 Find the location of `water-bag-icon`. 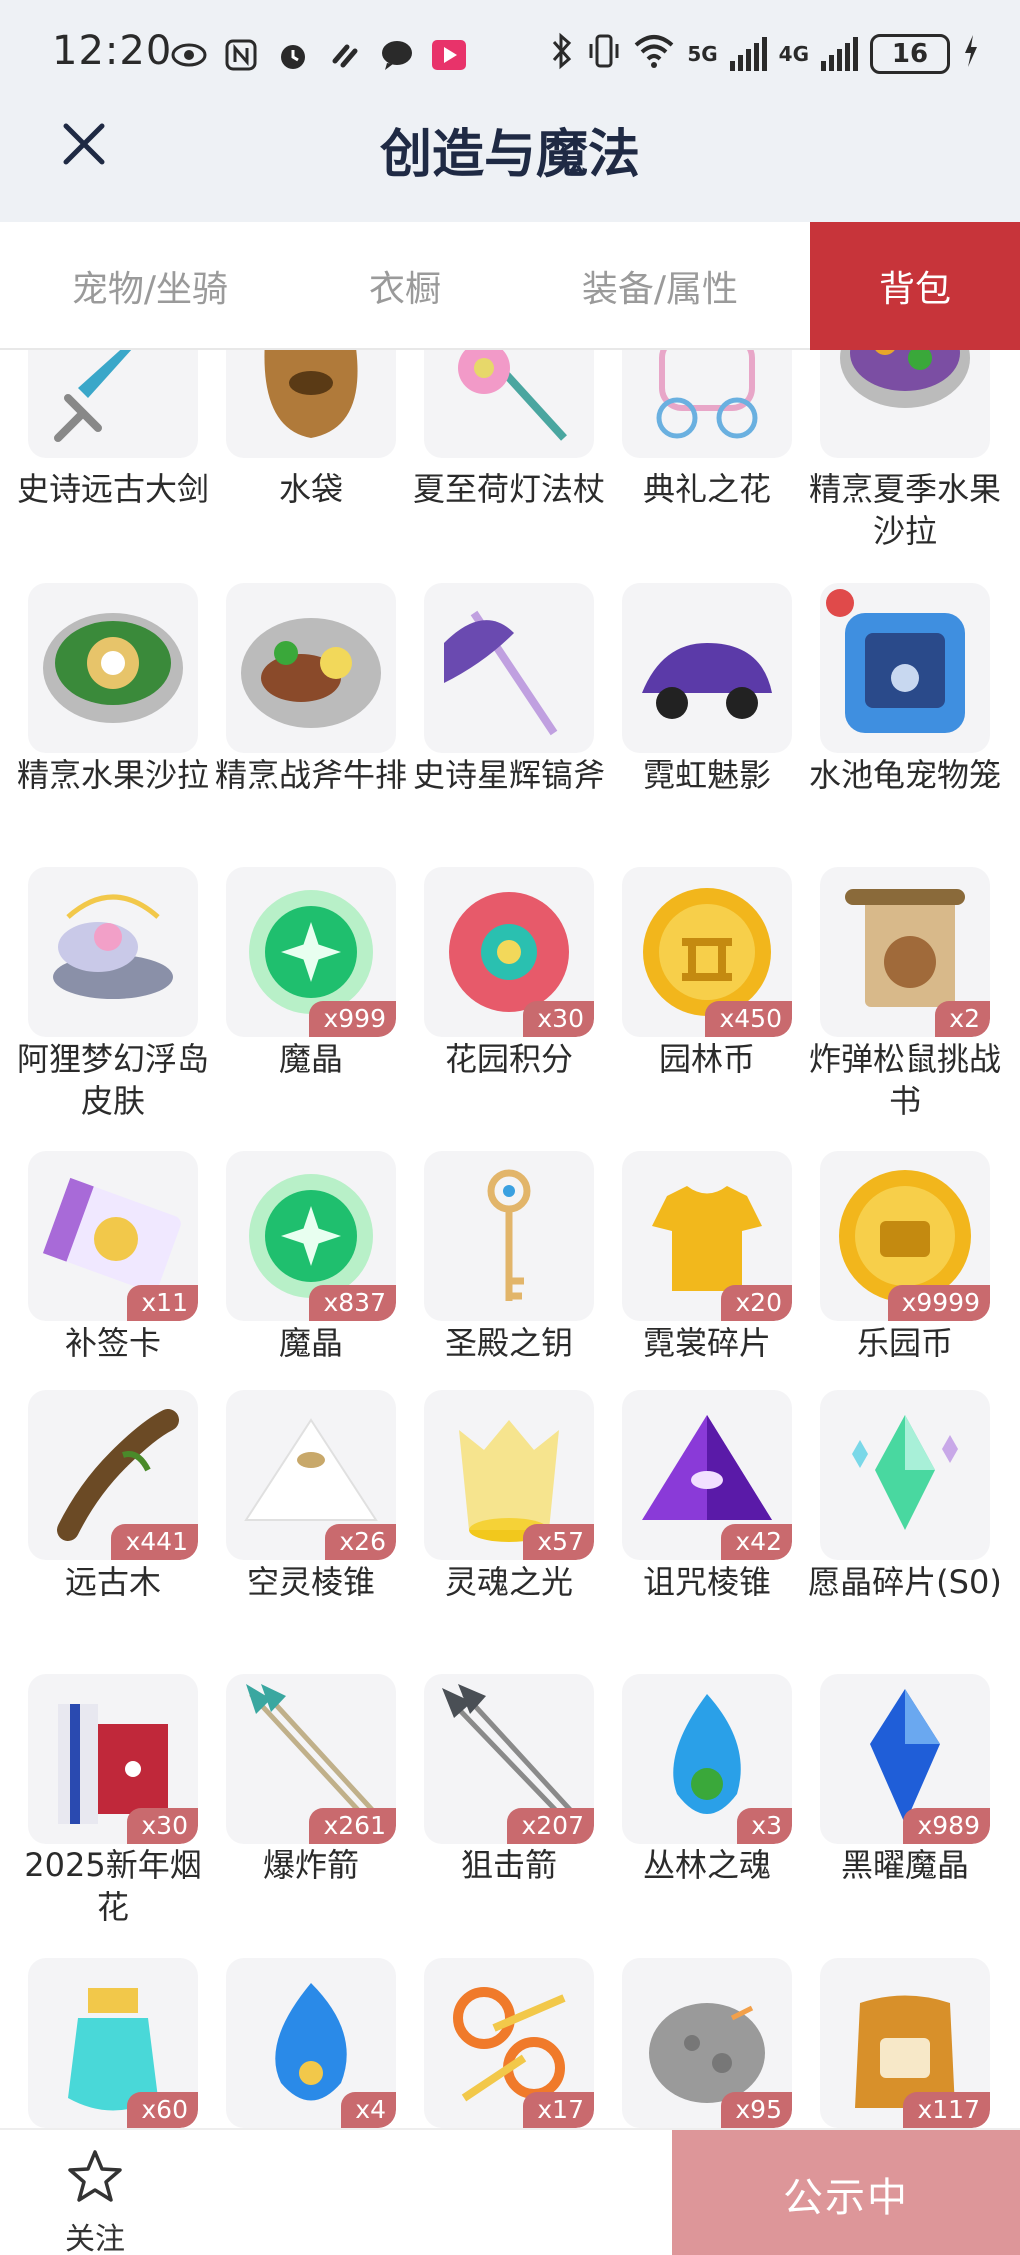

water-bag-icon is located at coordinates (311, 394).